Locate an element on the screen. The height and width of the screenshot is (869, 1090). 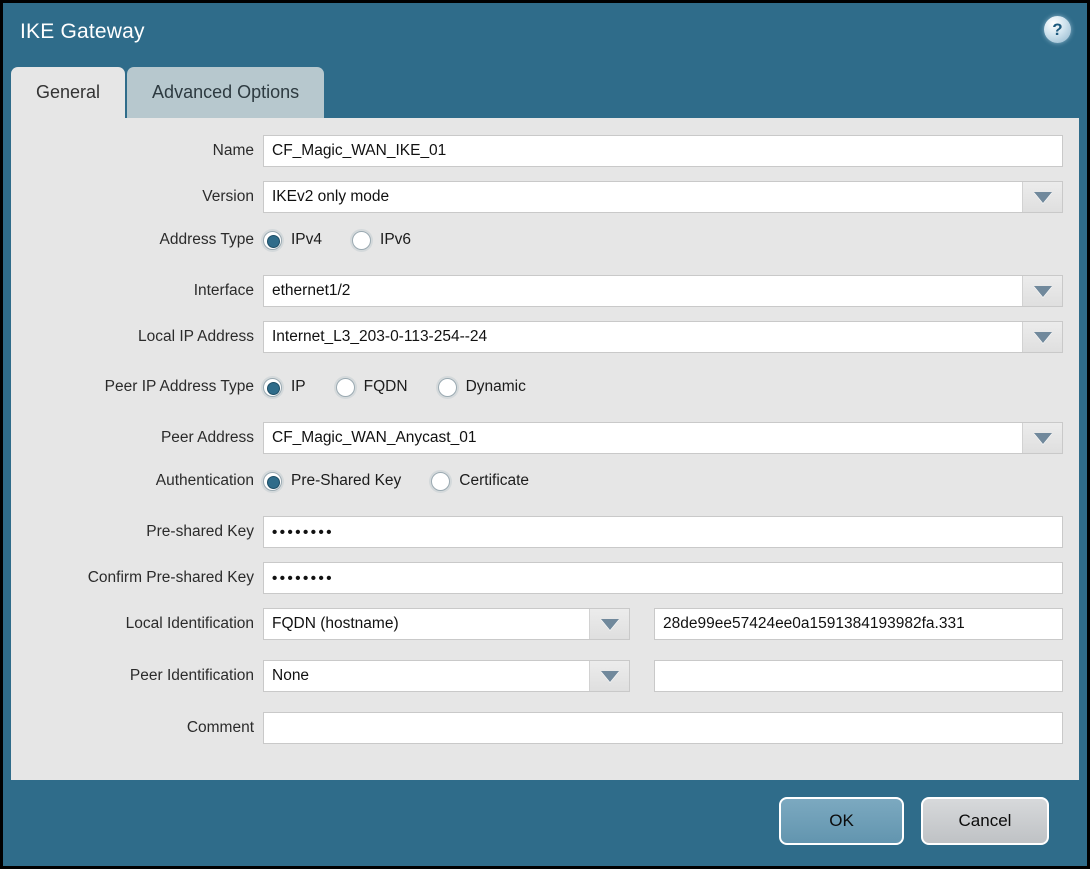
version-dropdown-button is located at coordinates (1042, 197).